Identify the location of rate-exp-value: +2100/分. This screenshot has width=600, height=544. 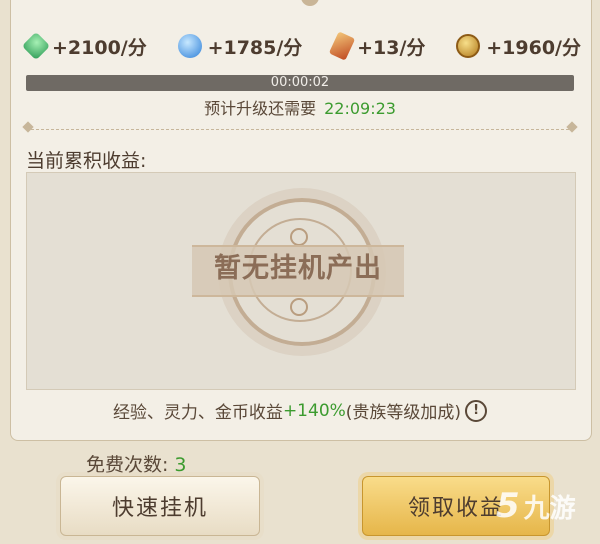
(99, 47).